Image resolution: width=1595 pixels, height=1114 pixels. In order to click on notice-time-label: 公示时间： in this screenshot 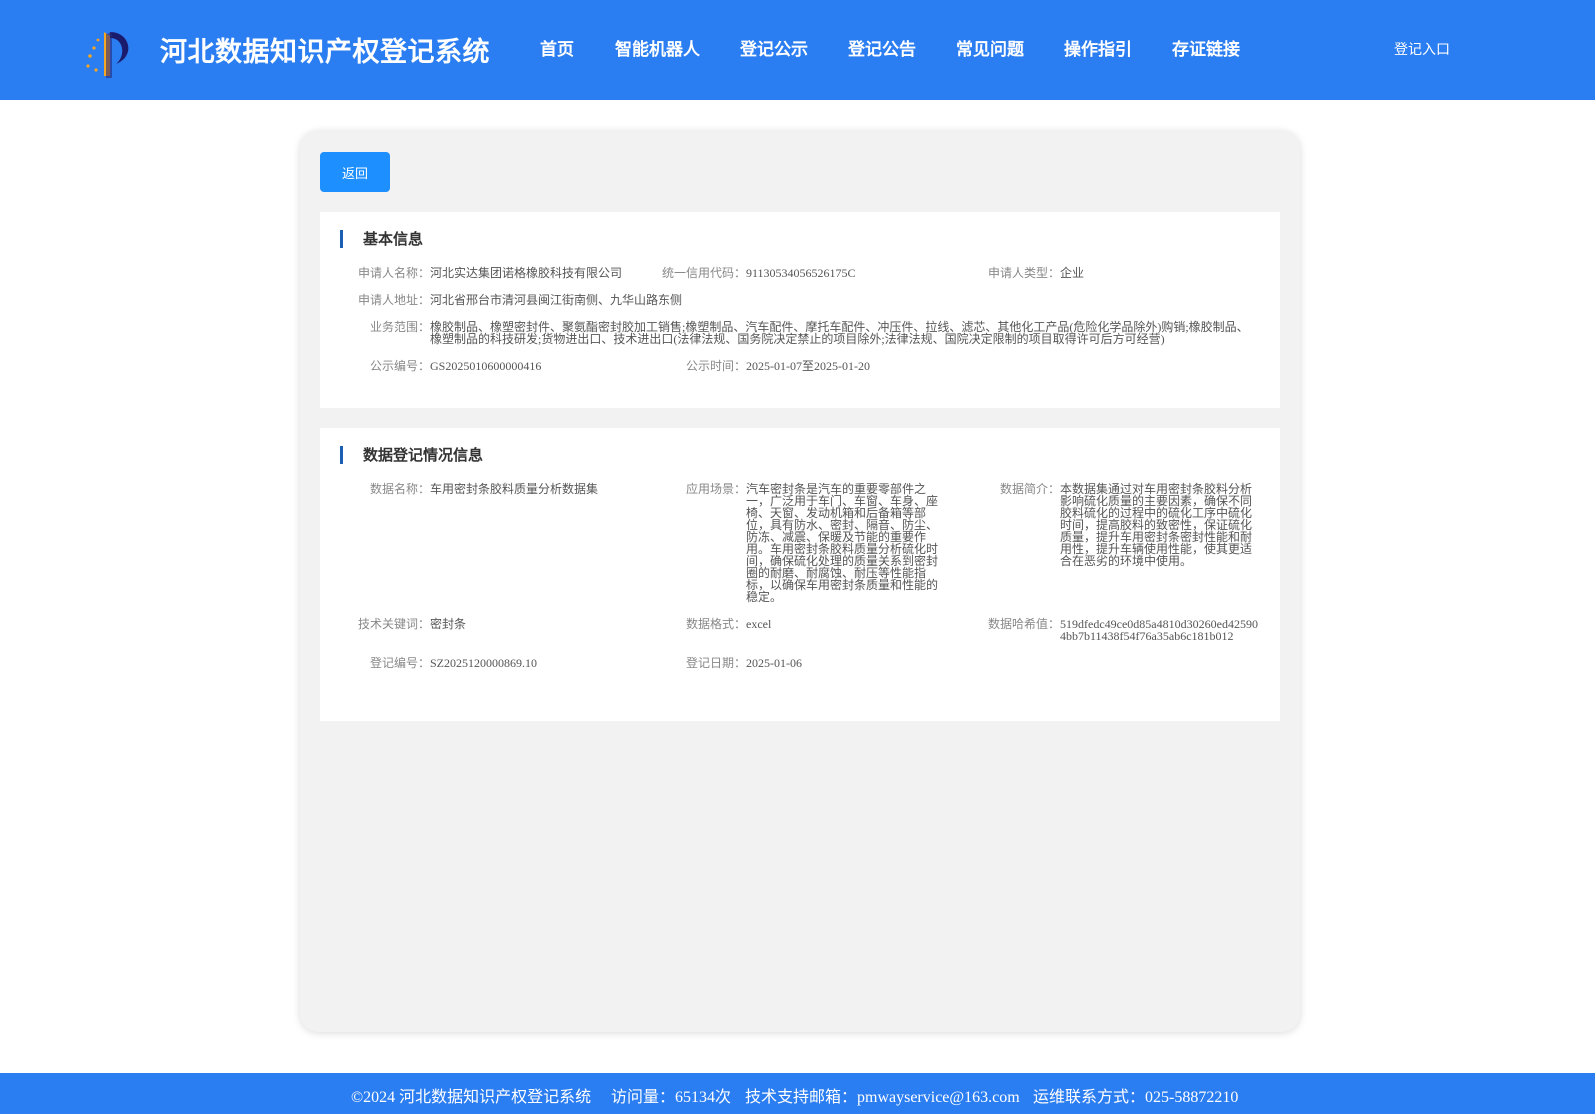, I will do `click(715, 366)`.